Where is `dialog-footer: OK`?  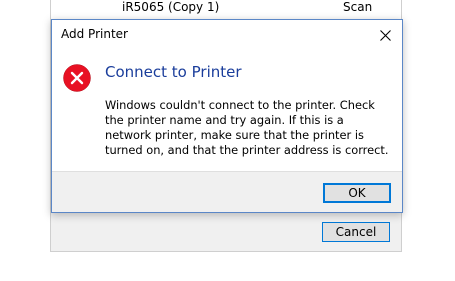 dialog-footer: OK is located at coordinates (227, 191).